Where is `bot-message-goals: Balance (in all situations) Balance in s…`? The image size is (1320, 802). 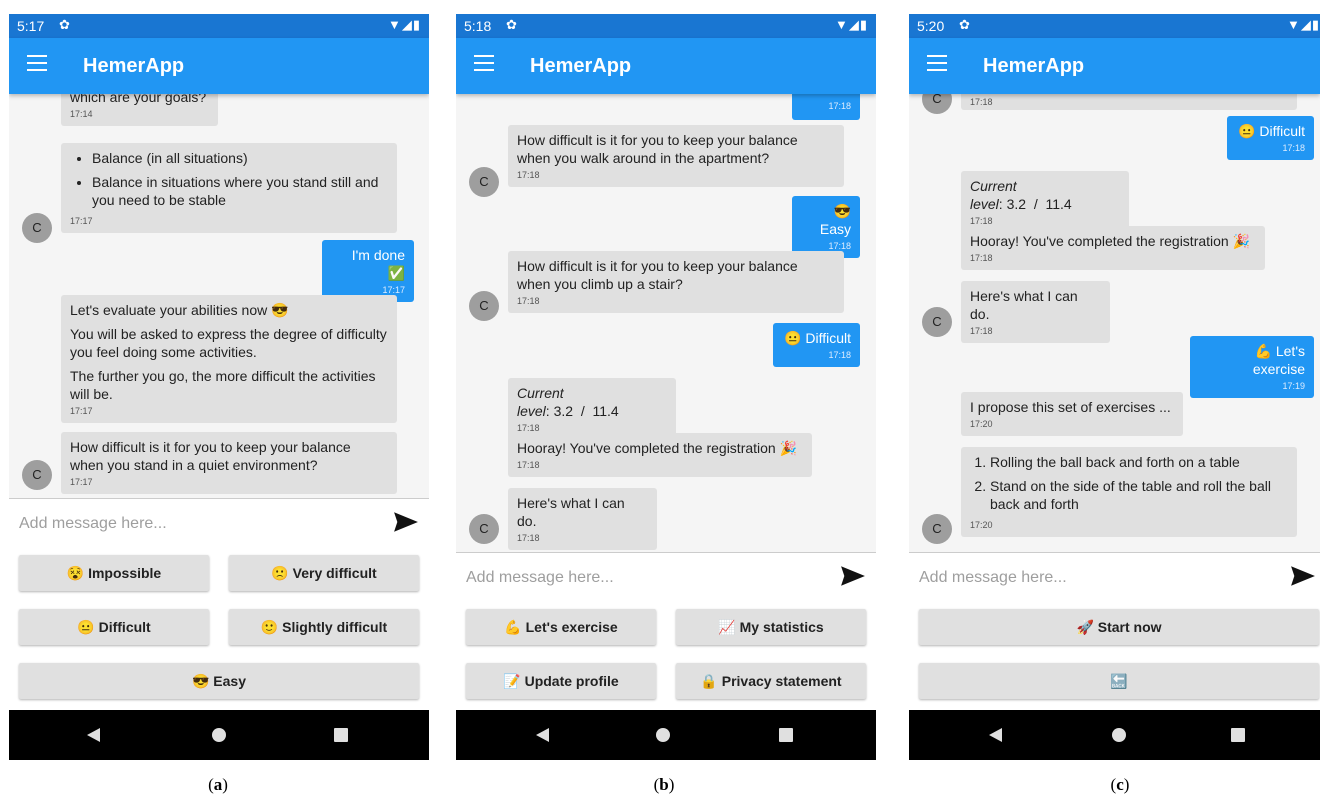 bot-message-goals: Balance (in all situations) Balance in s… is located at coordinates (229, 188).